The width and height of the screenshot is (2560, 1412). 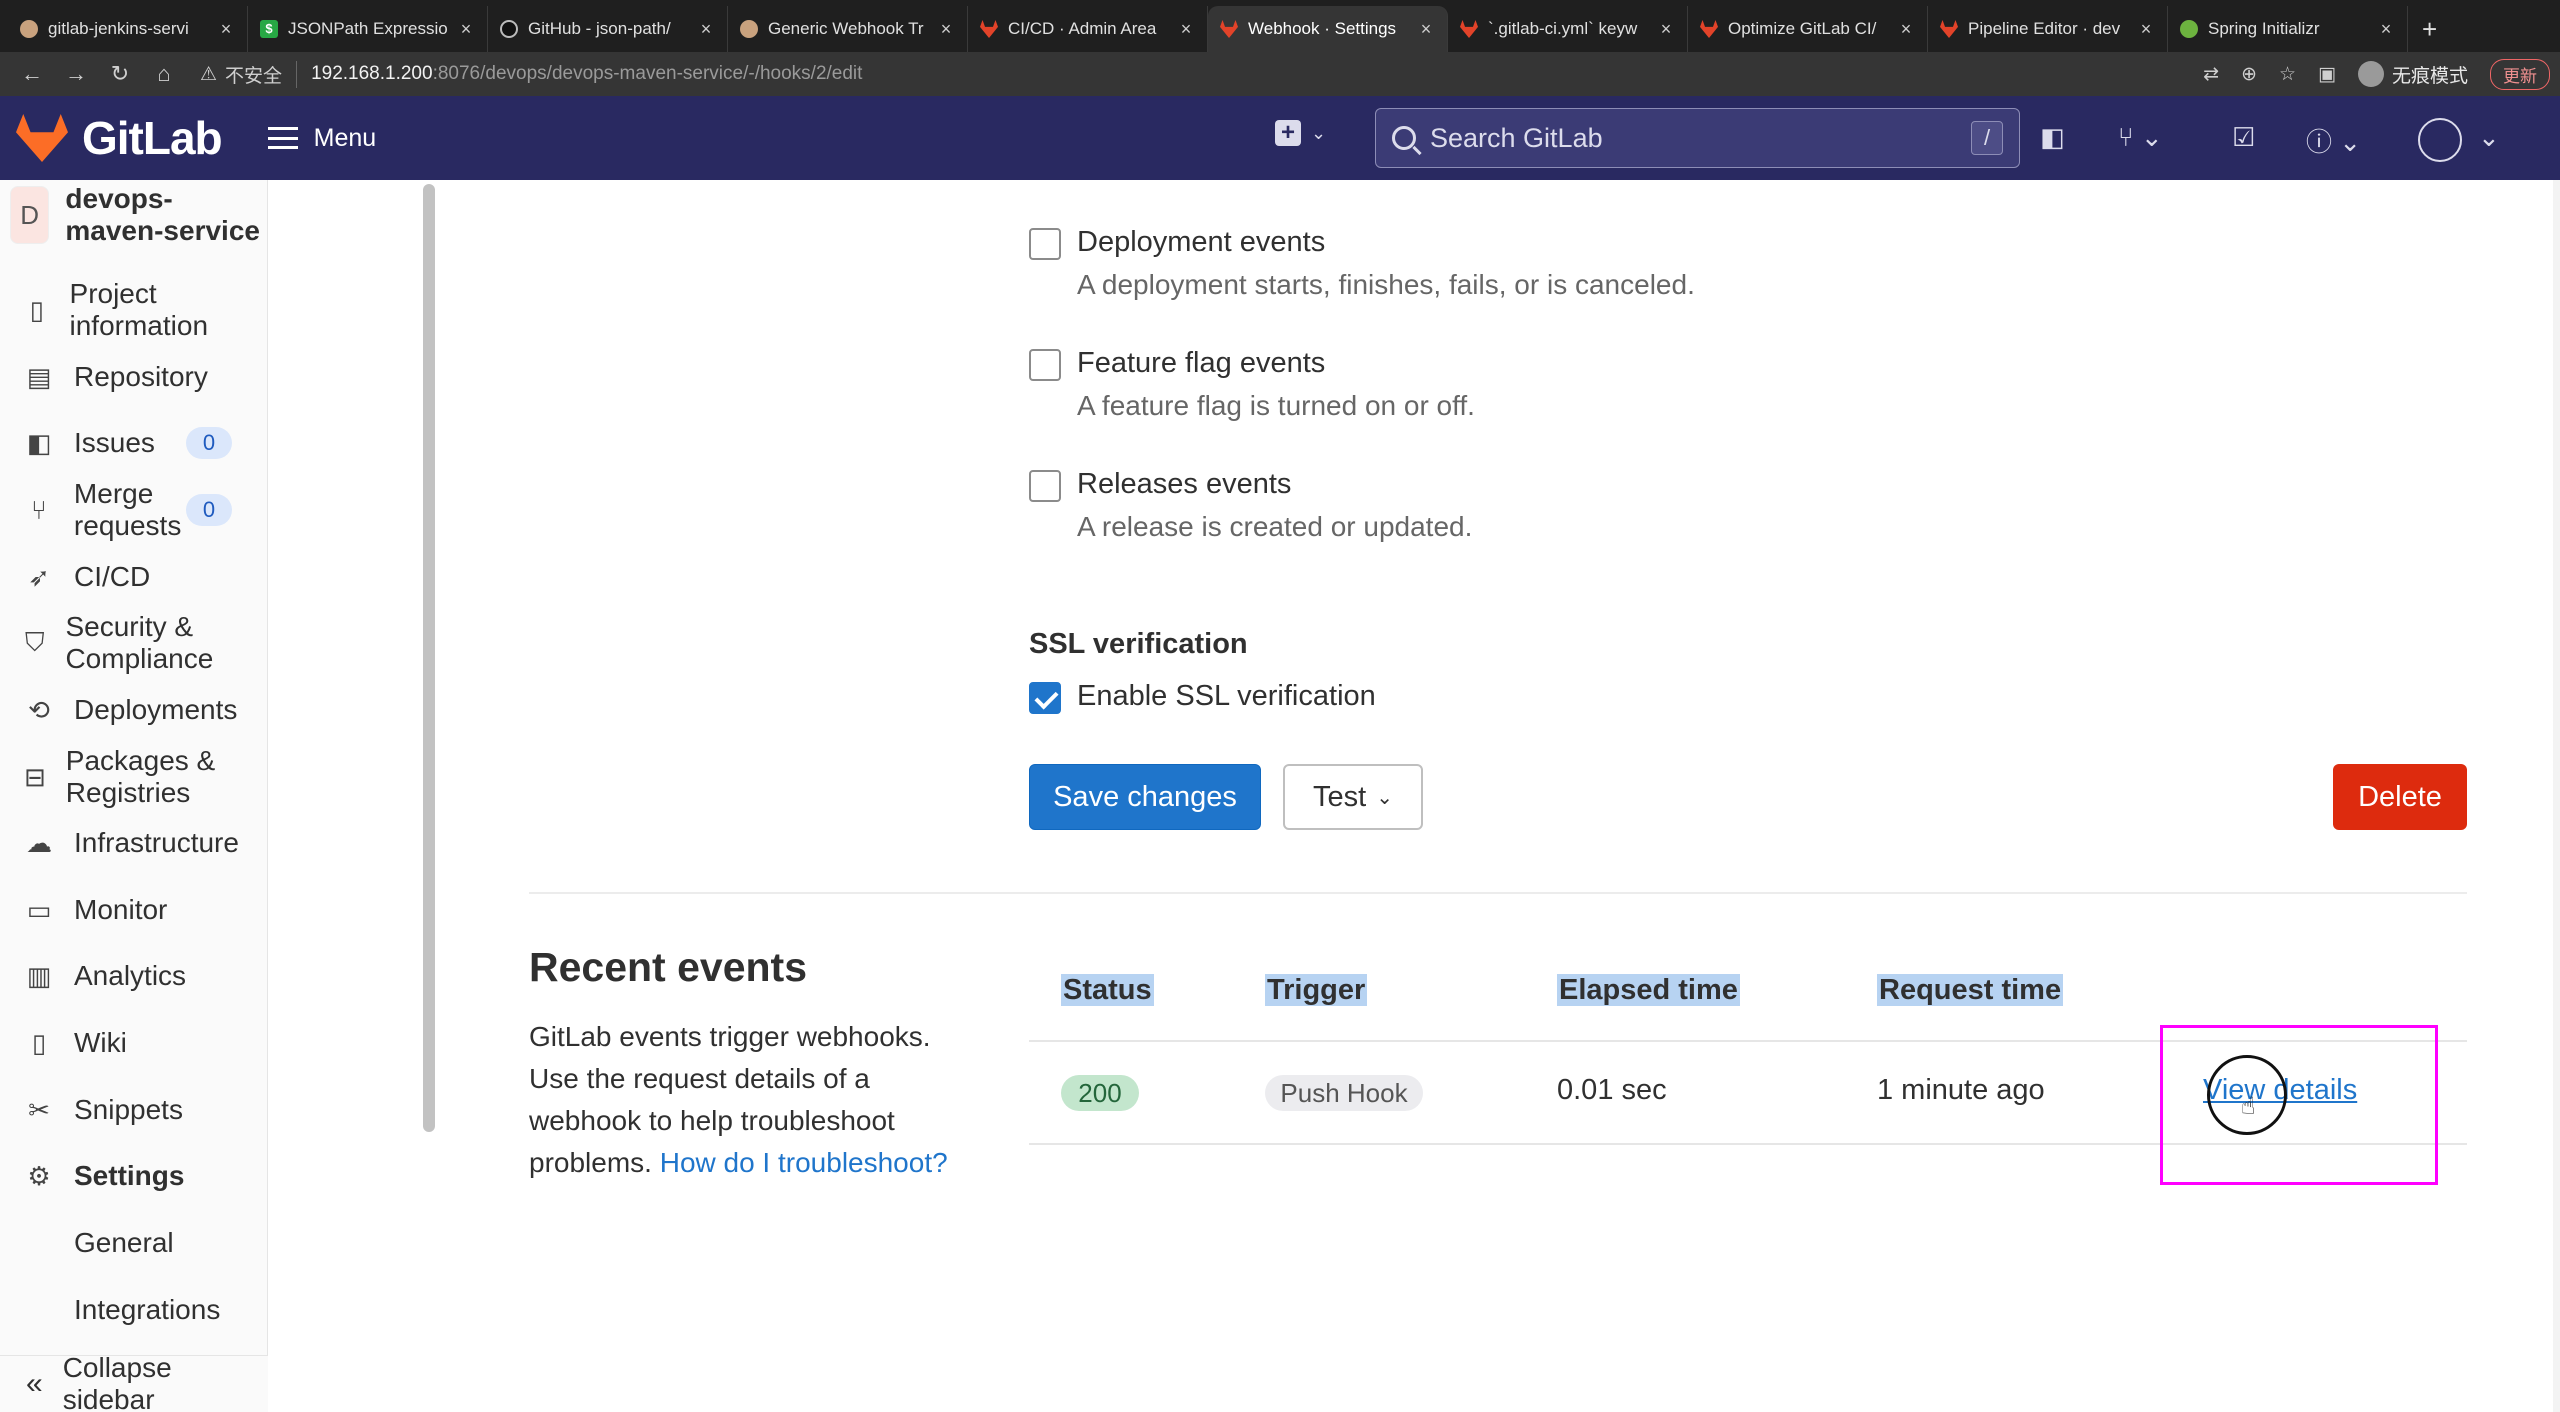 What do you see at coordinates (134, 1382) in the screenshot?
I see `collapse-sidebar-button: «Collapse sidebar` at bounding box center [134, 1382].